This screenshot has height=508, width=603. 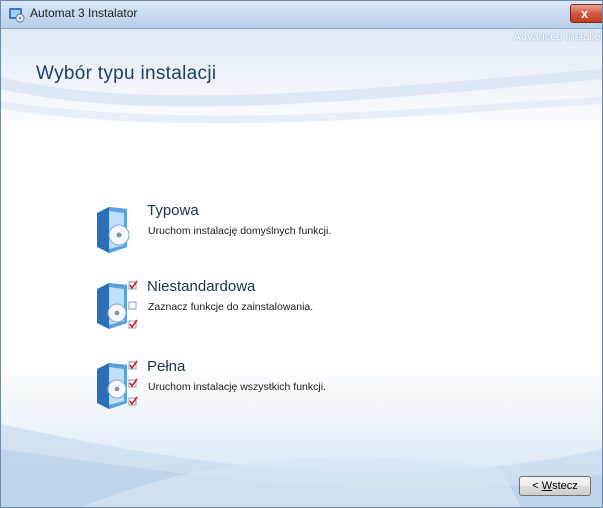 I want to click on close-button: x, so click(x=586, y=13).